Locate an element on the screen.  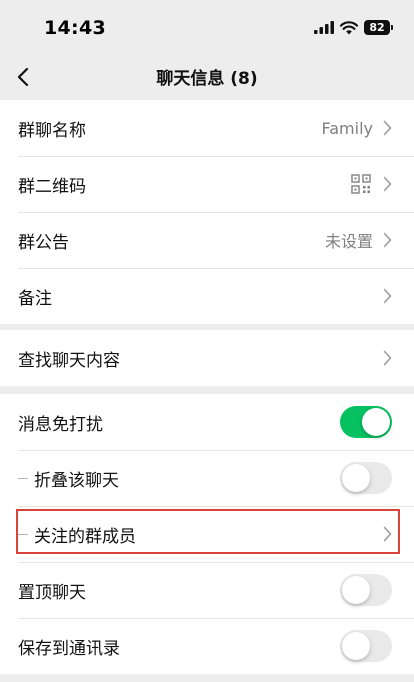
mute-notifications-toggle is located at coordinates (366, 422).